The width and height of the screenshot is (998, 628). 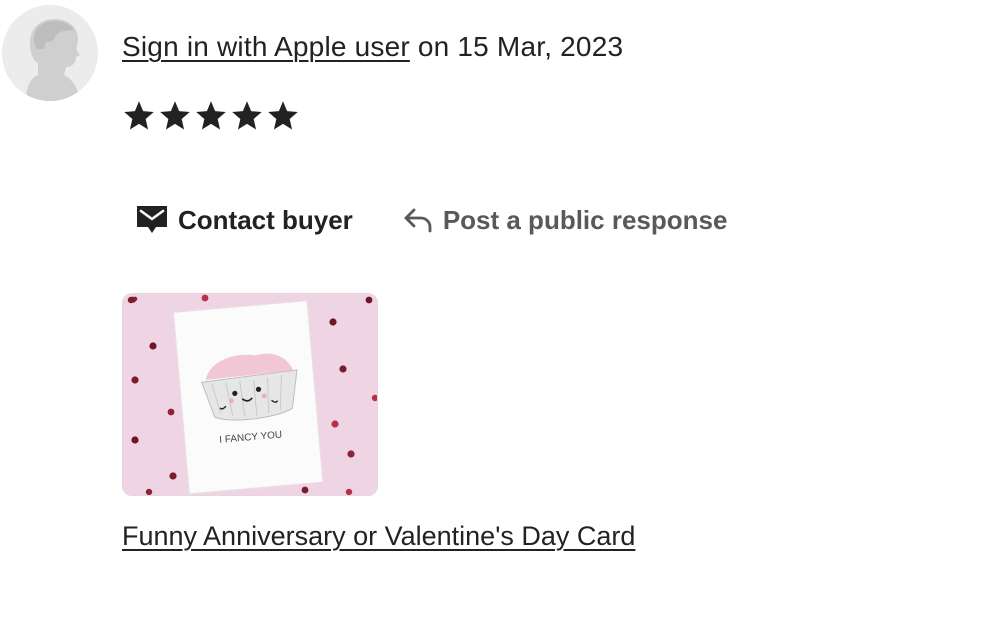 I want to click on review-header: Sign in with Apple user on 15 Mar, 2023, so click(x=372, y=47).